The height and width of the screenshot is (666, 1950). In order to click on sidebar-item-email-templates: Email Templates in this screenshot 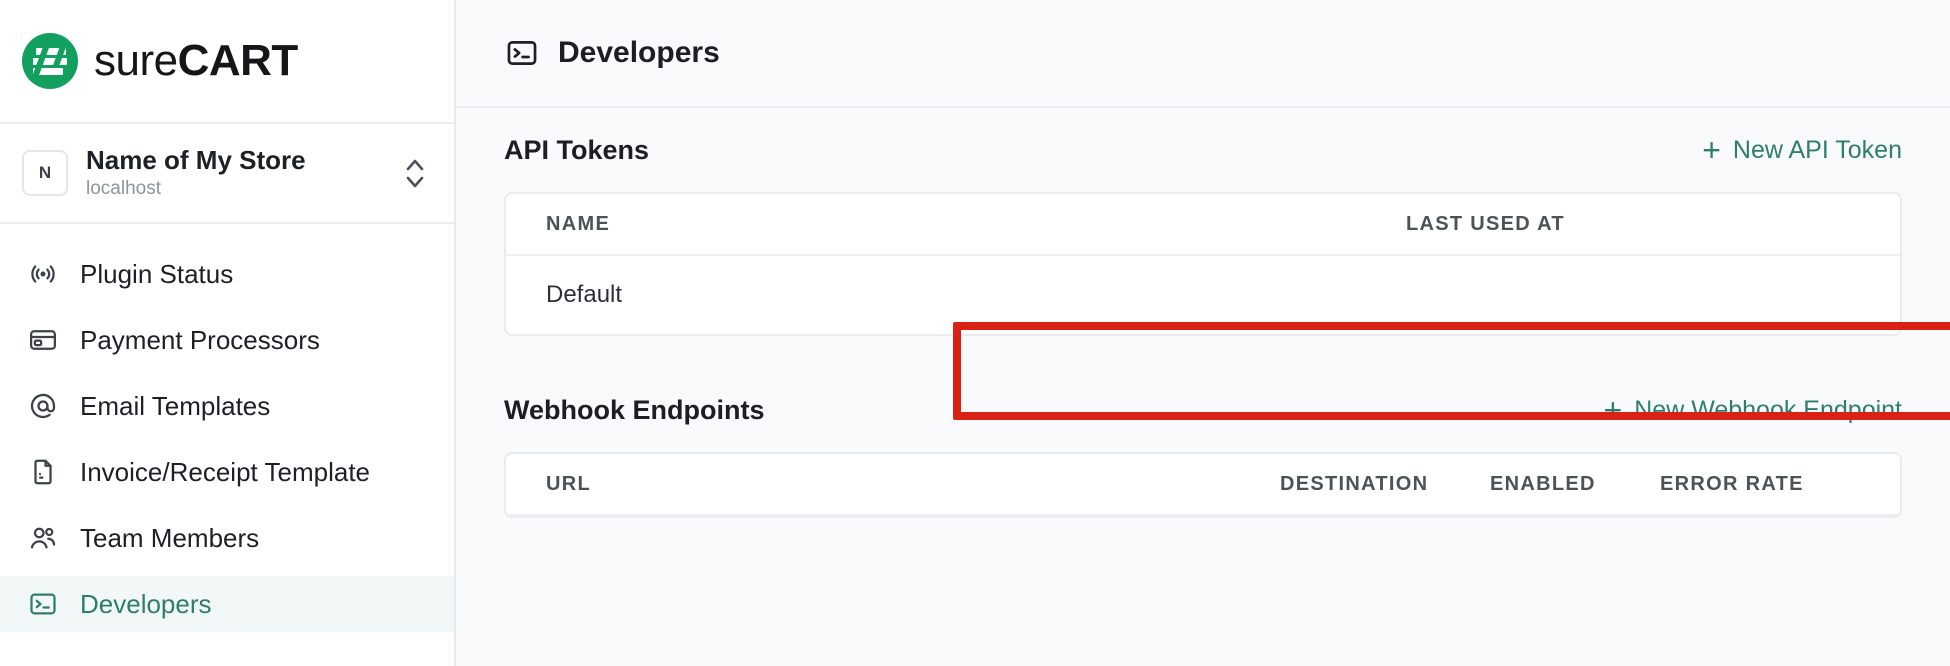, I will do `click(227, 406)`.